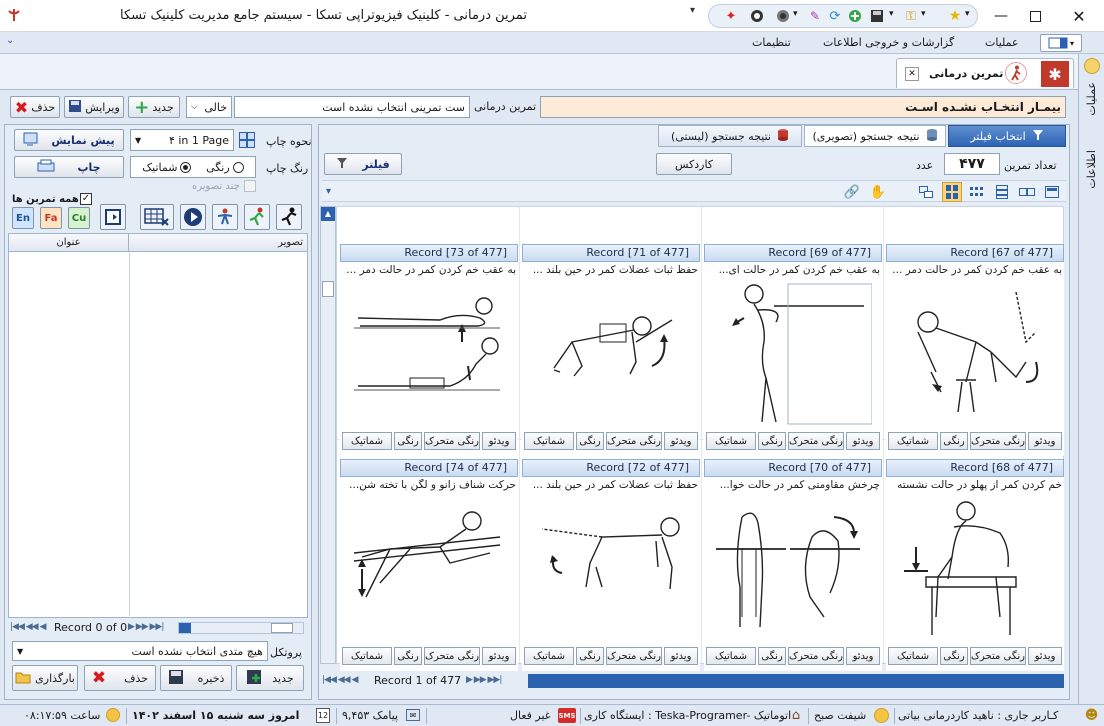 The image size is (1104, 726). Describe the element at coordinates (270, 678) in the screenshot. I see `bottom-new-button: جدید` at that location.